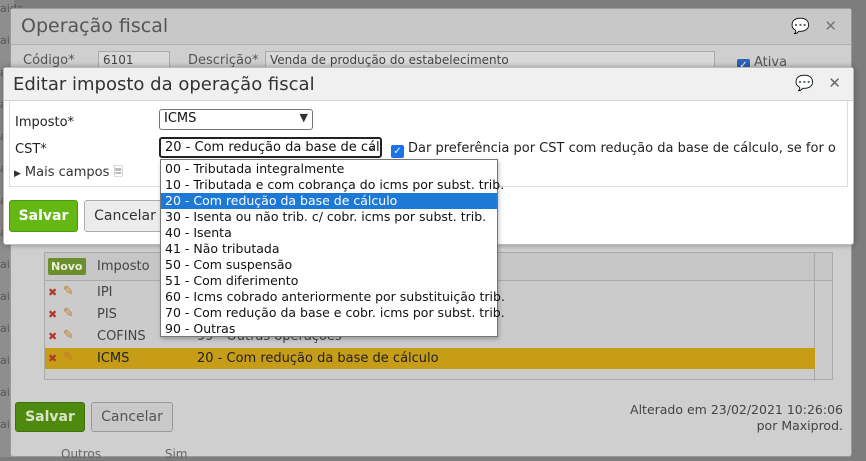  Describe the element at coordinates (95, 26) in the screenshot. I see `outer-dialog-title: Operação fiscal` at that location.